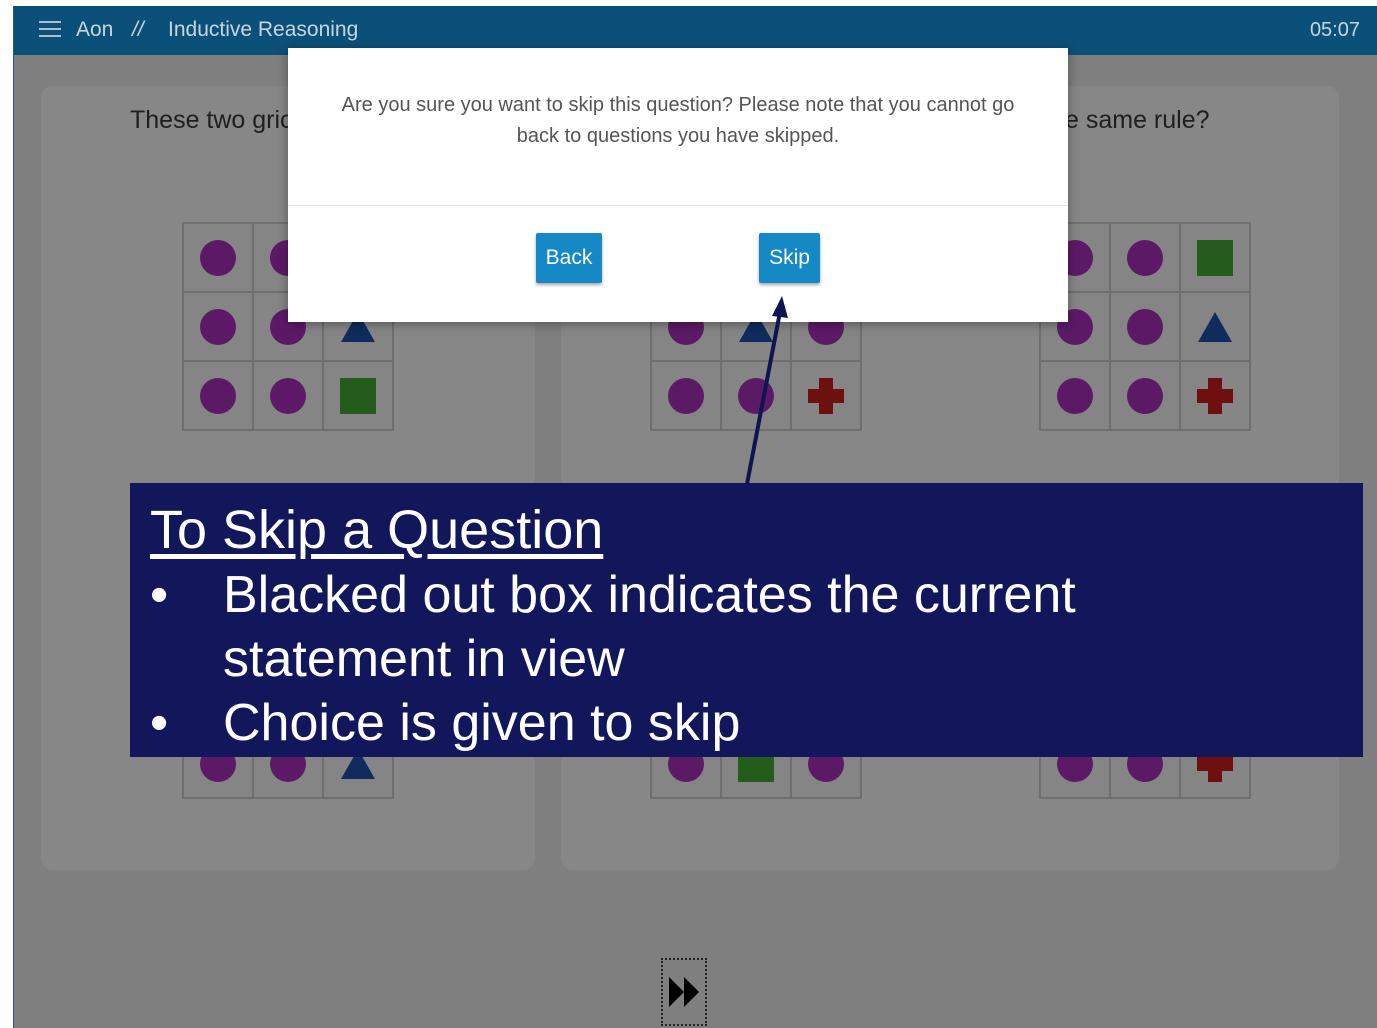 This screenshot has width=1377, height=1028. I want to click on back-button: Back, so click(569, 258).